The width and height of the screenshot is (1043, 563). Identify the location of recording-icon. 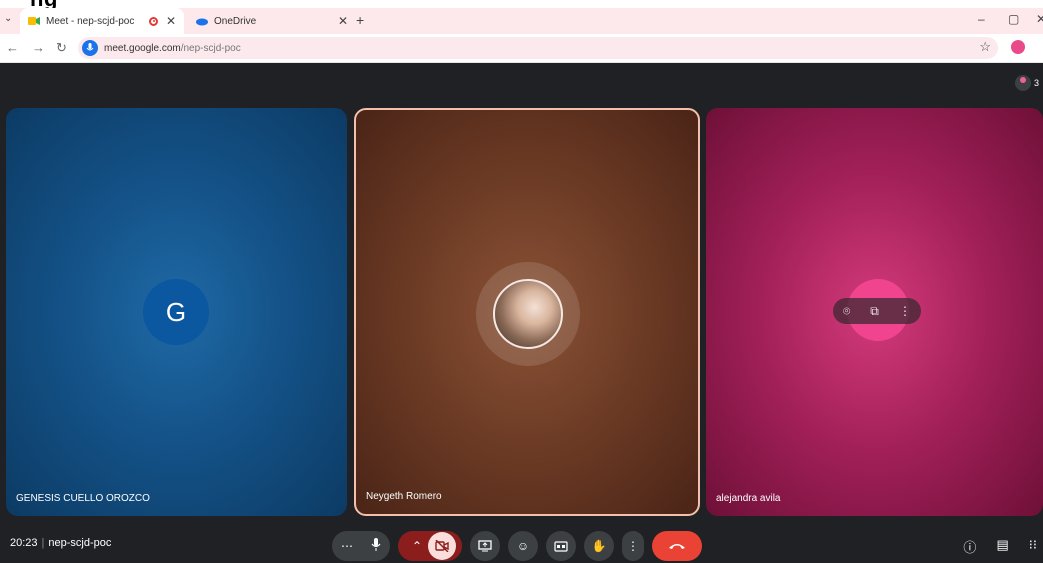
(153, 21).